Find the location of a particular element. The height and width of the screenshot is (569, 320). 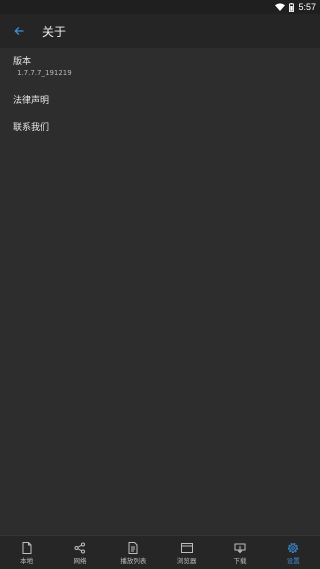

download-icon is located at coordinates (240, 548).